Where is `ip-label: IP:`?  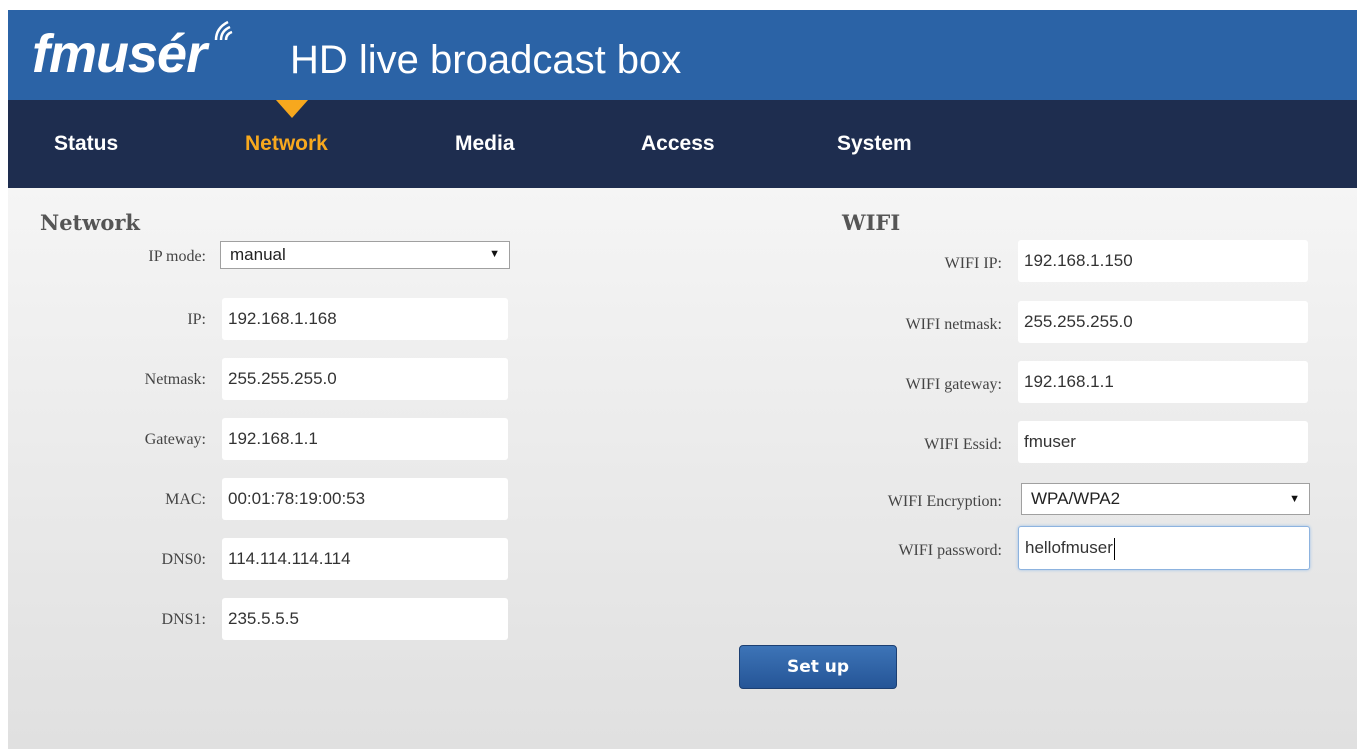 ip-label: IP: is located at coordinates (196, 319).